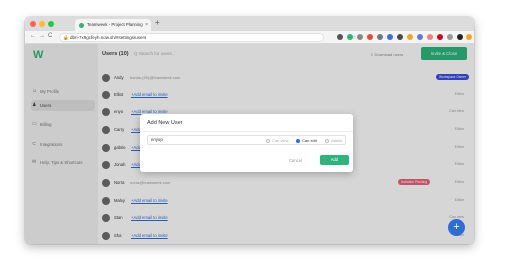  I want to click on lock-icon: 🔒, so click(66, 37).